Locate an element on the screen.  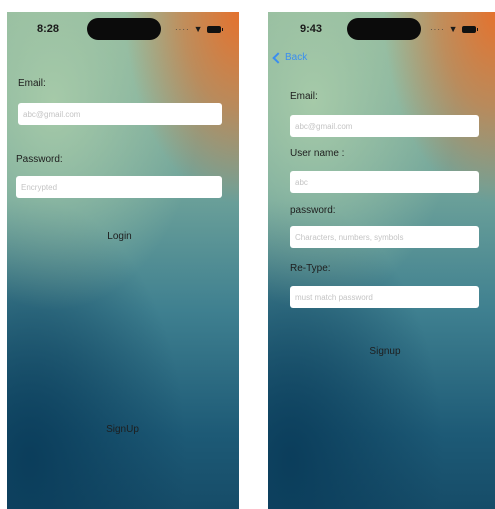
username-label: User name : is located at coordinates (317, 153).